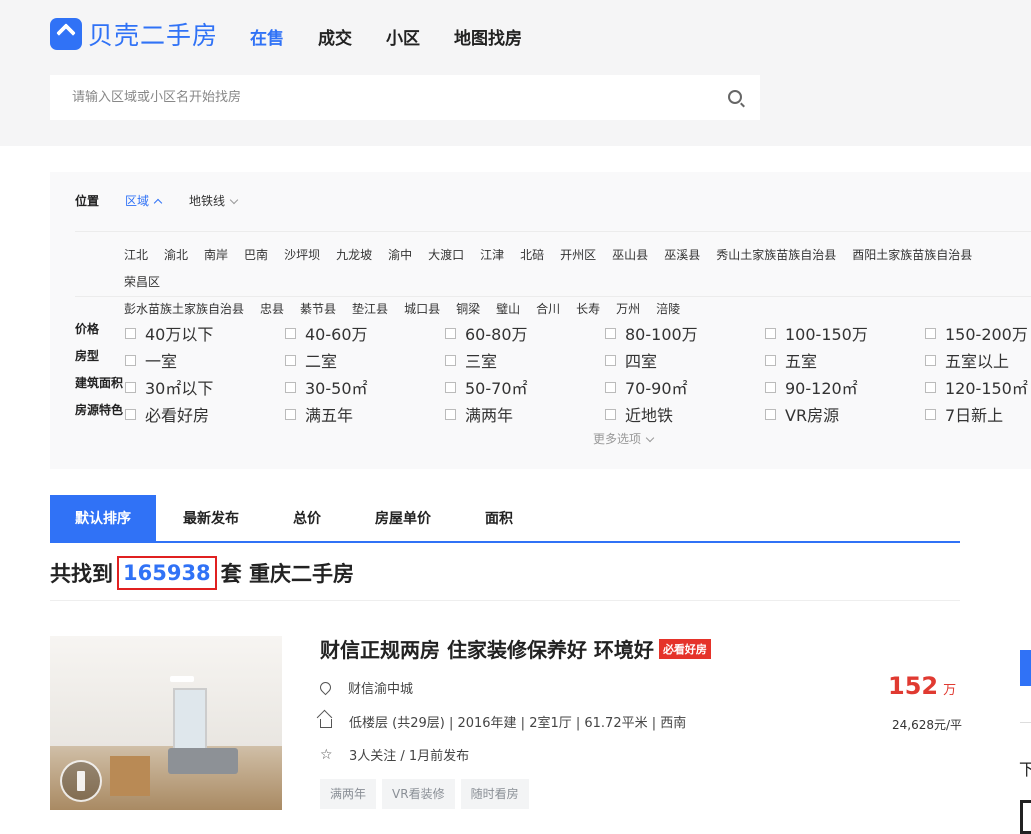 The height and width of the screenshot is (834, 1031). I want to click on filter-option: 60-80万, so click(486, 333).